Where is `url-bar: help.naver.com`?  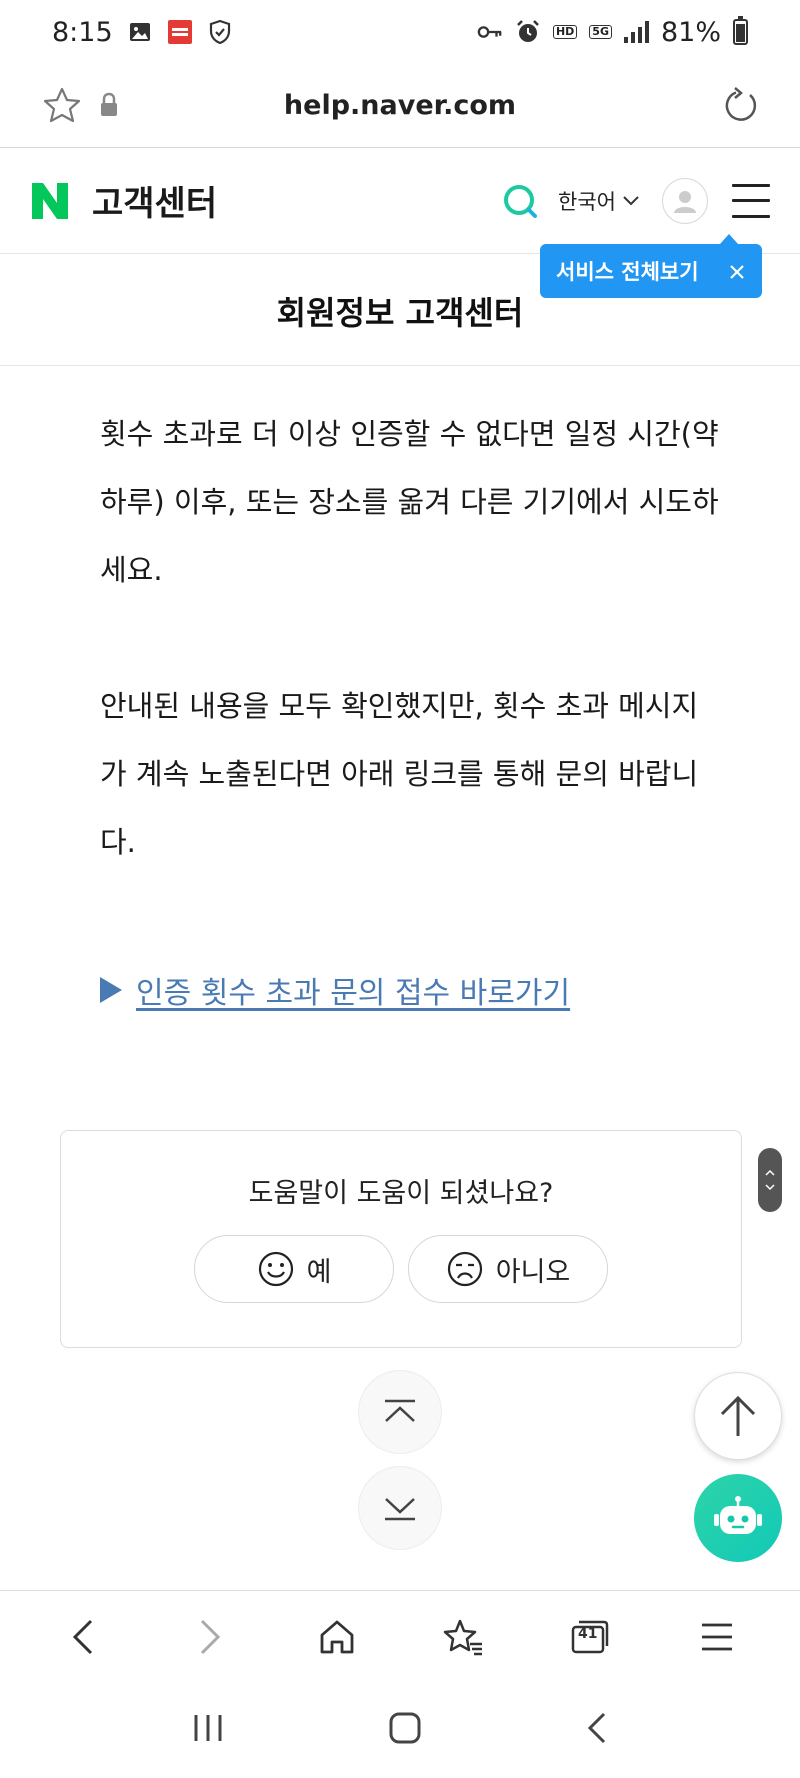
url-bar: help.naver.com is located at coordinates (400, 106).